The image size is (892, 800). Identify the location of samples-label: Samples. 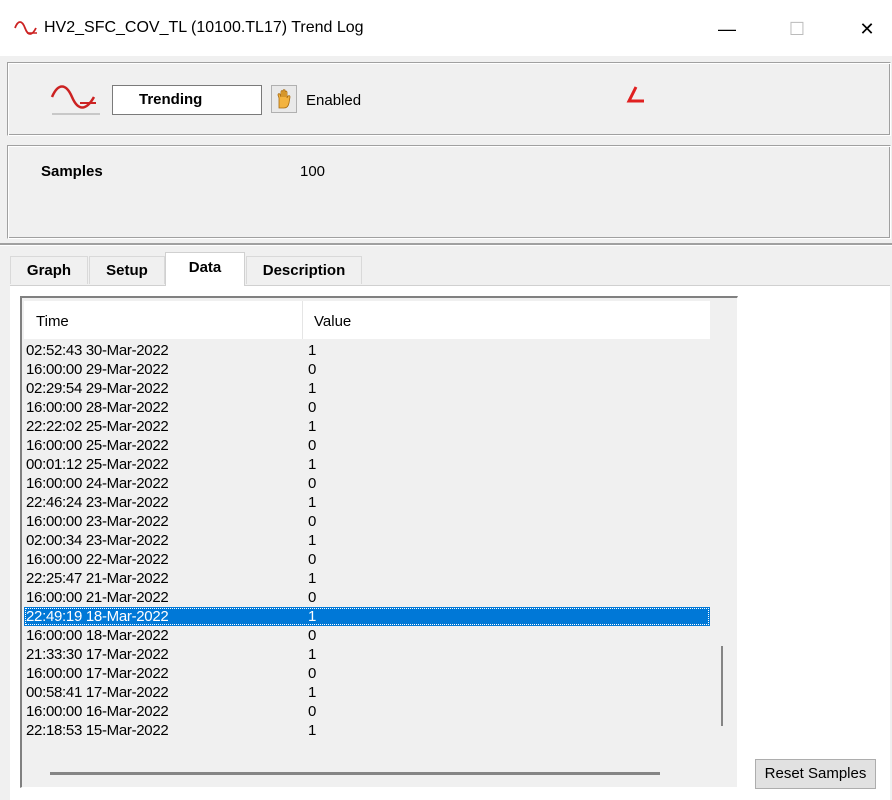
(72, 171).